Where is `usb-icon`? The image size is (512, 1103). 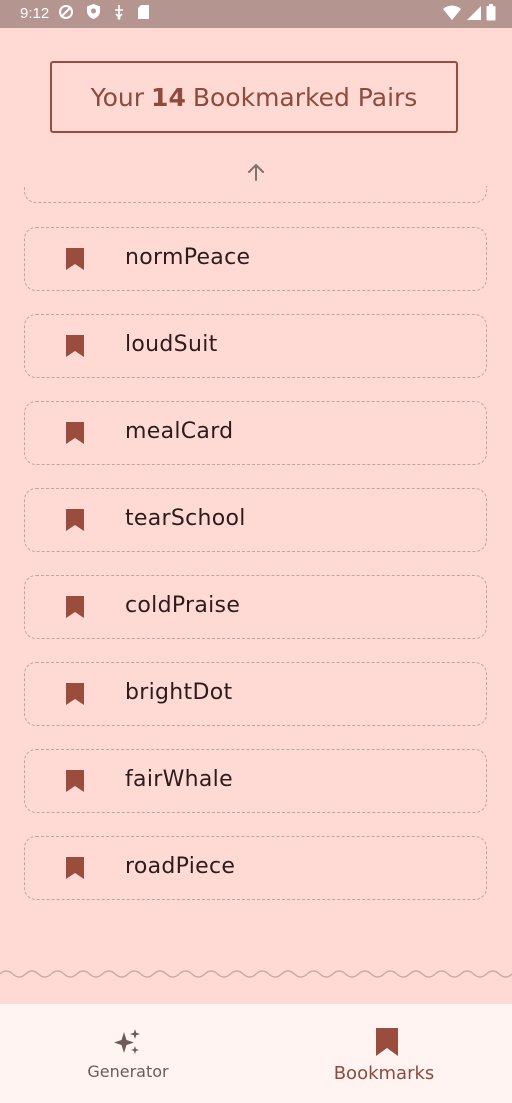
usb-icon is located at coordinates (119, 12).